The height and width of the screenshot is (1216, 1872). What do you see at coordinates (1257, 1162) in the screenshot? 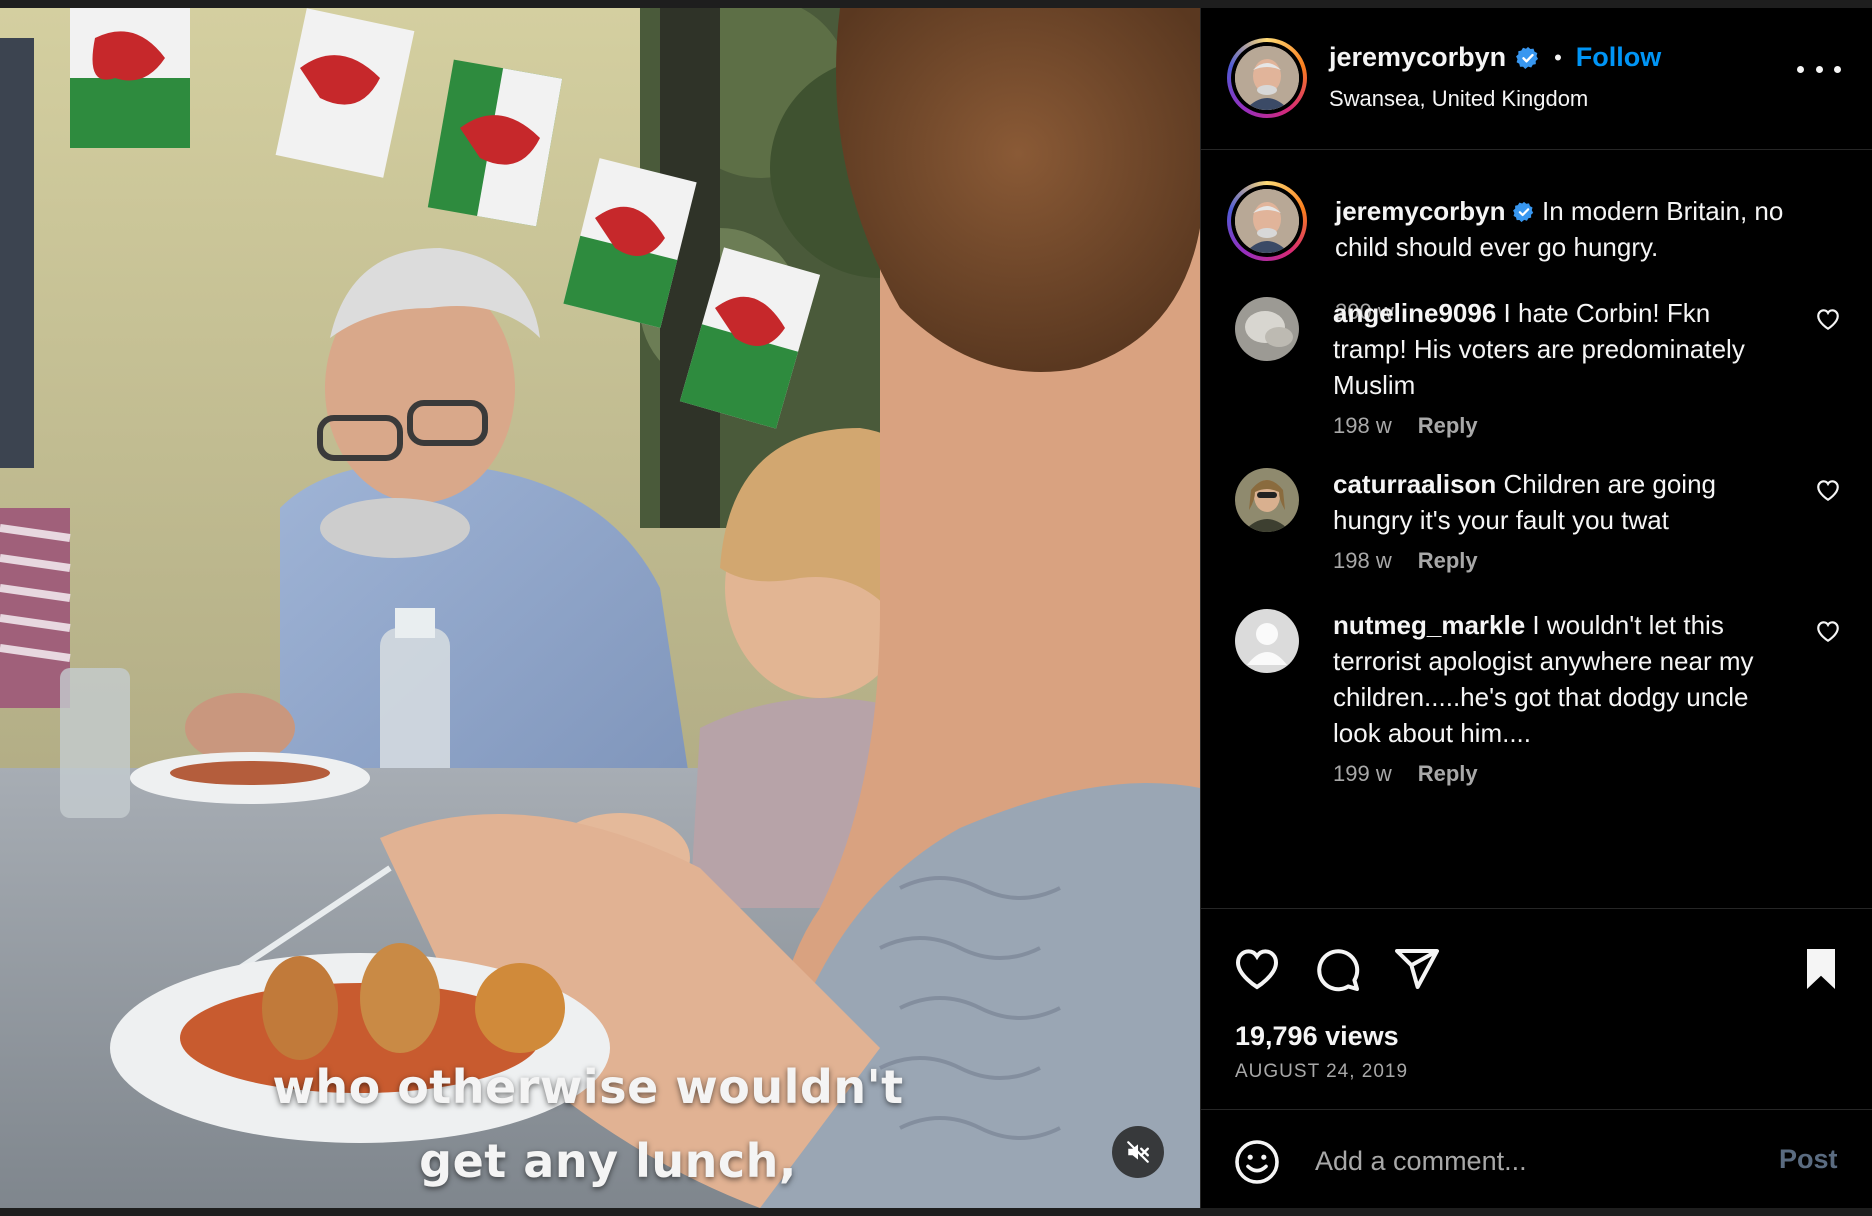
I see `smiley-icon` at bounding box center [1257, 1162].